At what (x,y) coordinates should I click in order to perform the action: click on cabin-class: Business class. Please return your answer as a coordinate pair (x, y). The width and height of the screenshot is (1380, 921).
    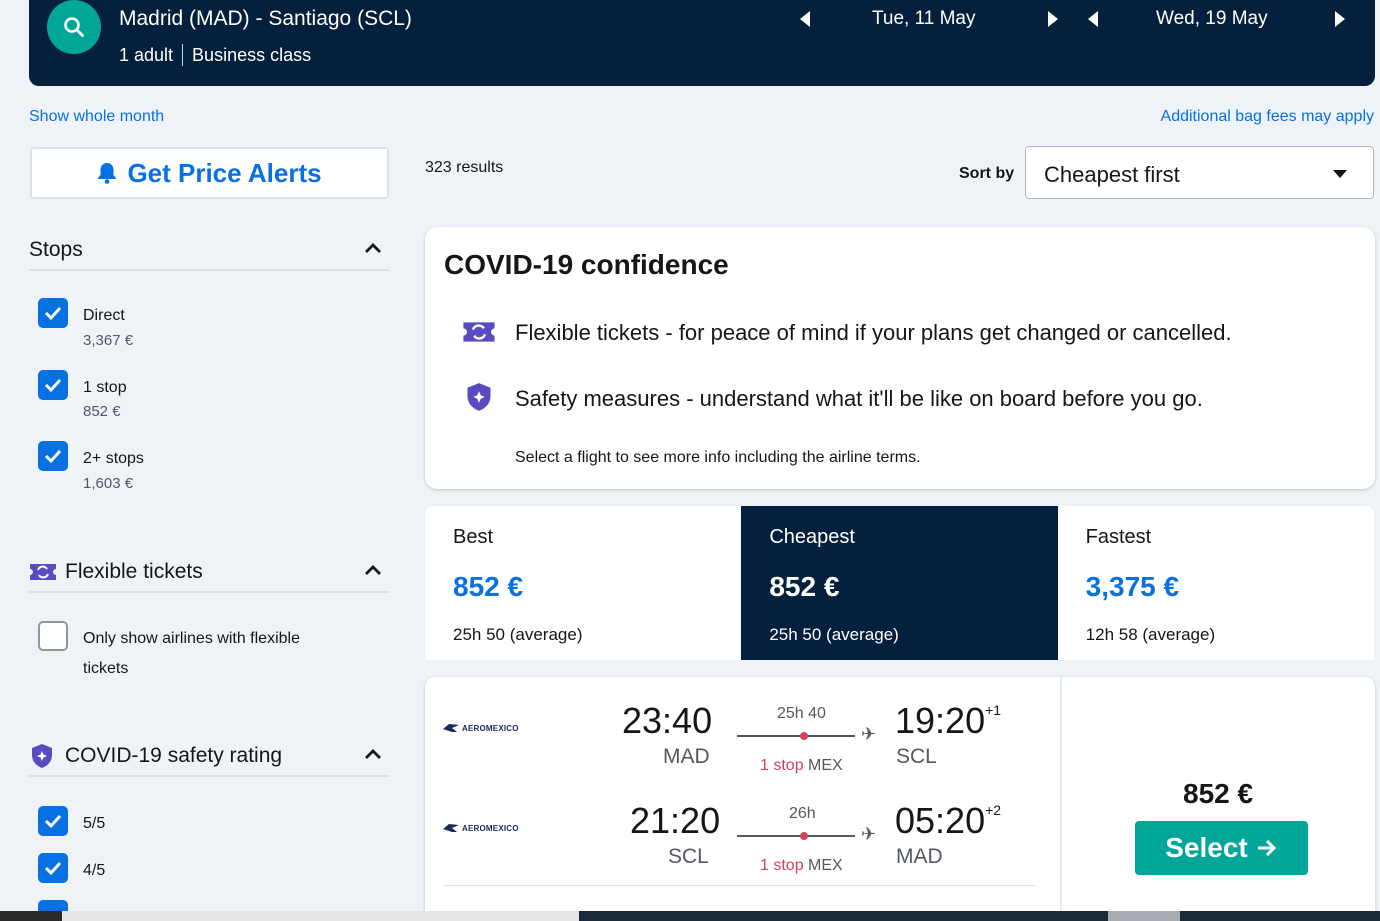
    Looking at the image, I should click on (252, 54).